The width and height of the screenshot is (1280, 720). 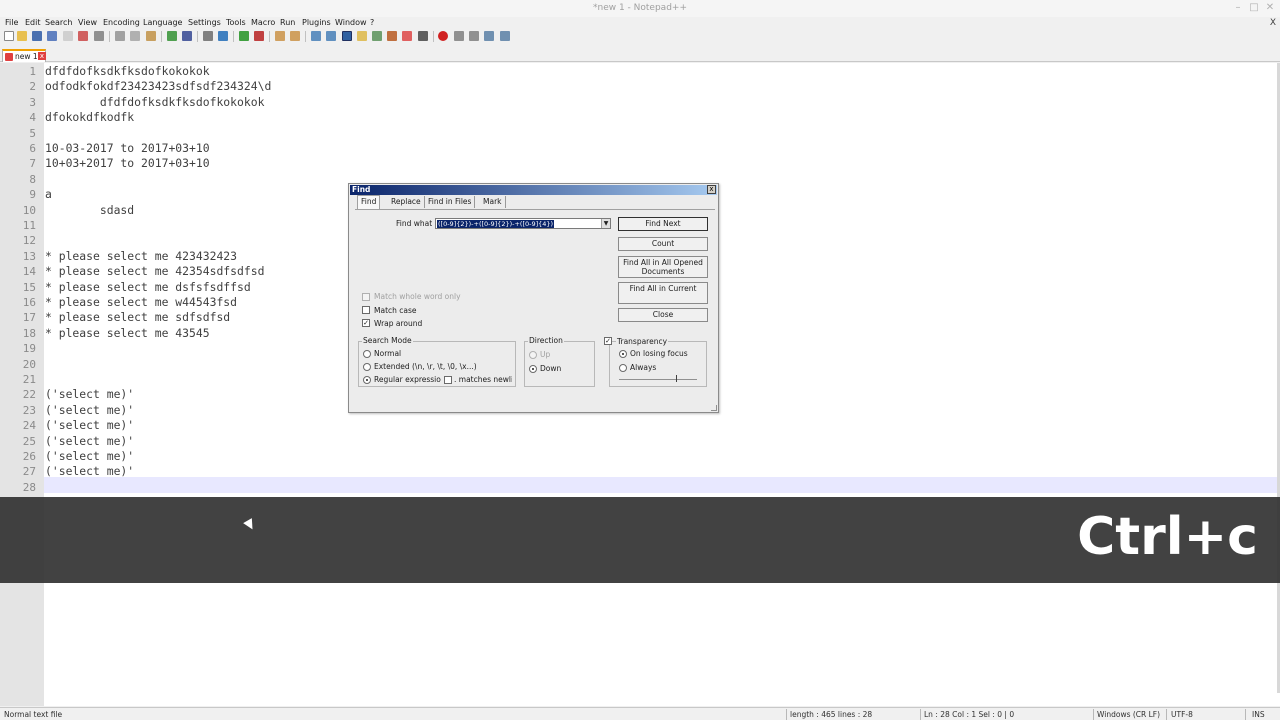 What do you see at coordinates (11, 23) in the screenshot?
I see `menu-file: File` at bounding box center [11, 23].